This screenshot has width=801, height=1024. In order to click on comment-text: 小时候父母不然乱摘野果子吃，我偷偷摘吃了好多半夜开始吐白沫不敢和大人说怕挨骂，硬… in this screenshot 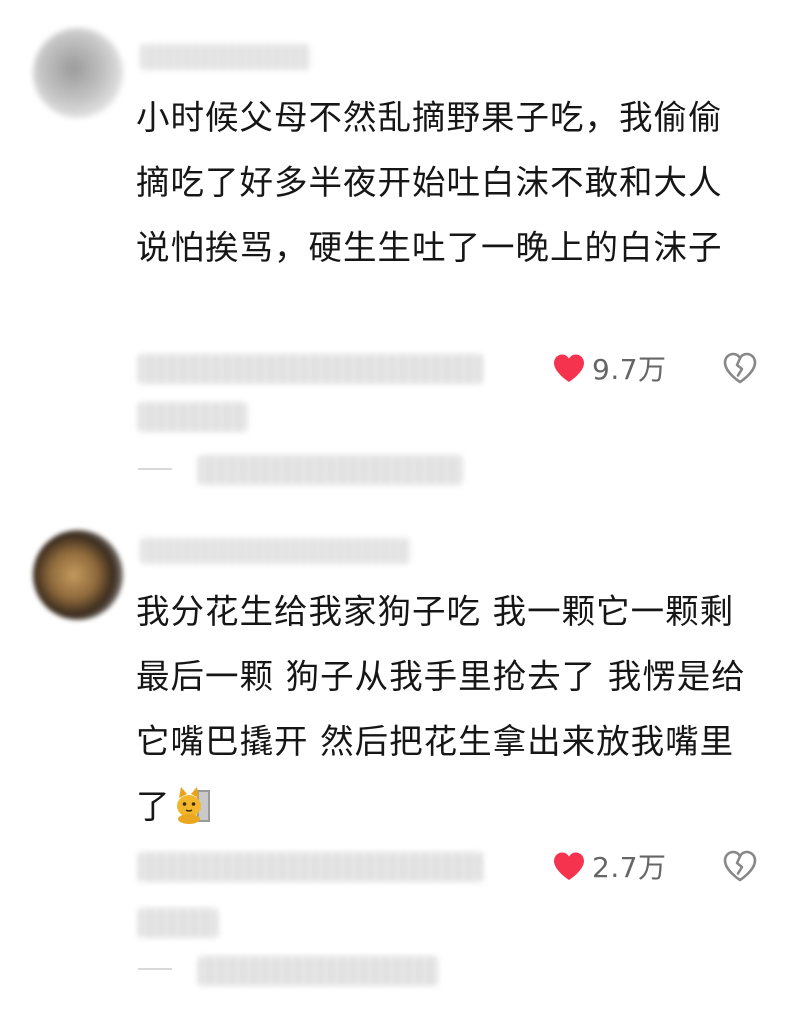, I will do `click(429, 182)`.